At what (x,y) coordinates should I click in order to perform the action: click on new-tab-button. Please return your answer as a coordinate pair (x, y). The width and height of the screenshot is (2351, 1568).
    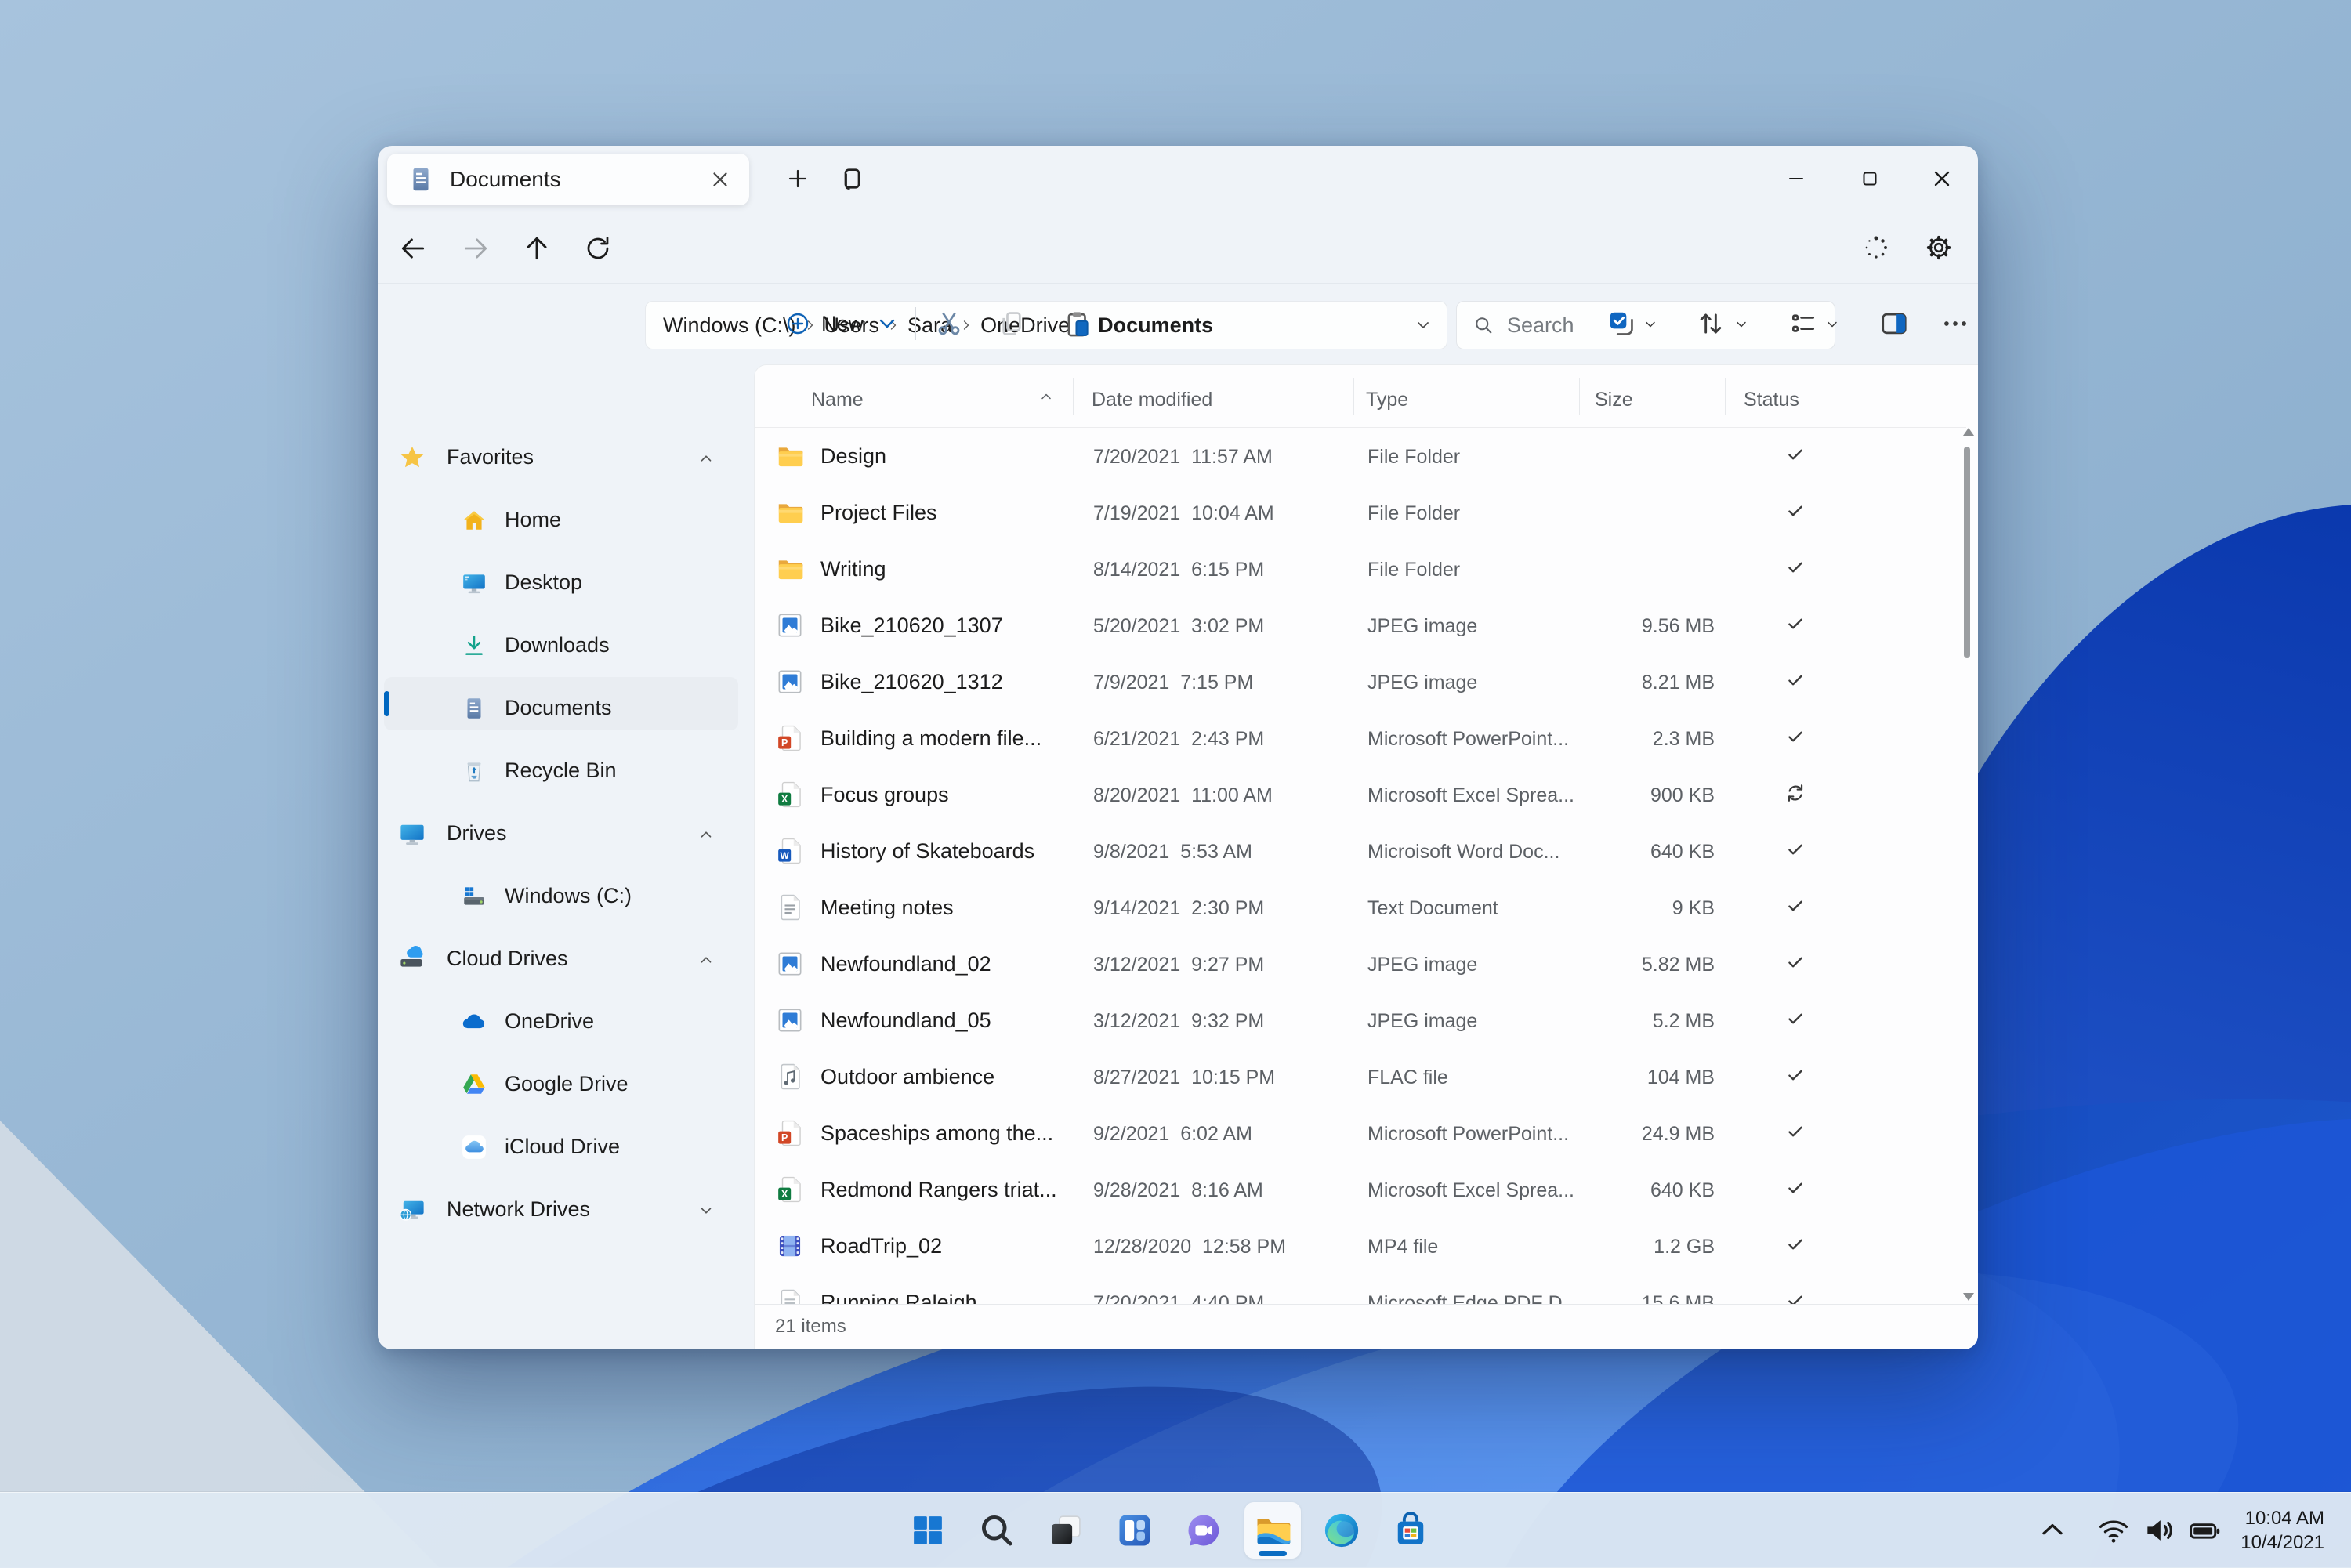
    Looking at the image, I should click on (797, 178).